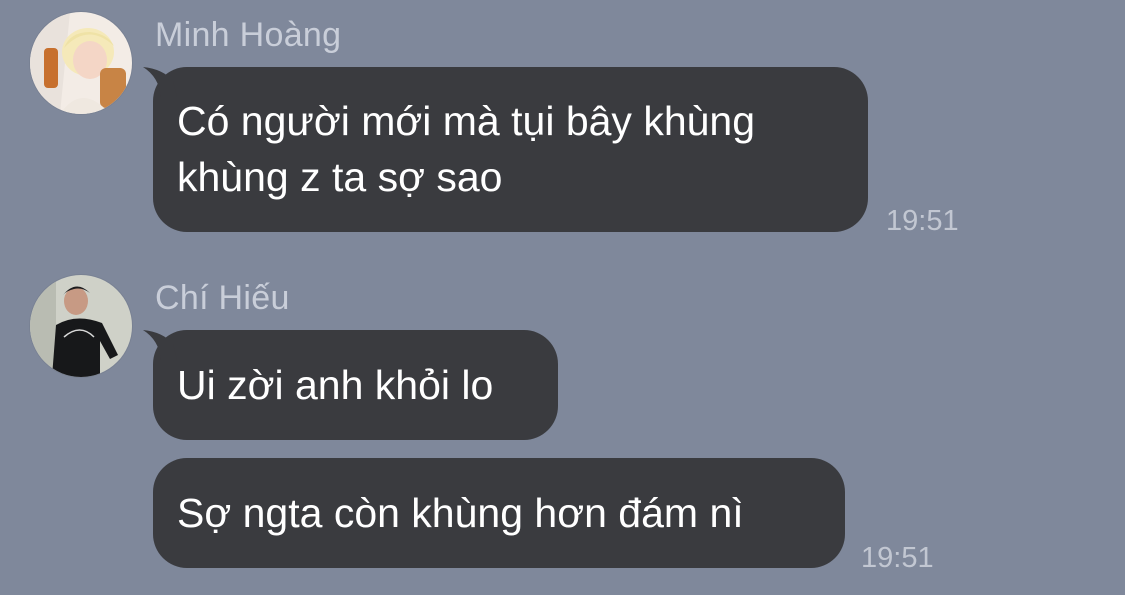 The width and height of the screenshot is (1125, 595). Describe the element at coordinates (335, 385) in the screenshot. I see `message-text: Ui zời anh khỏi lo` at that location.